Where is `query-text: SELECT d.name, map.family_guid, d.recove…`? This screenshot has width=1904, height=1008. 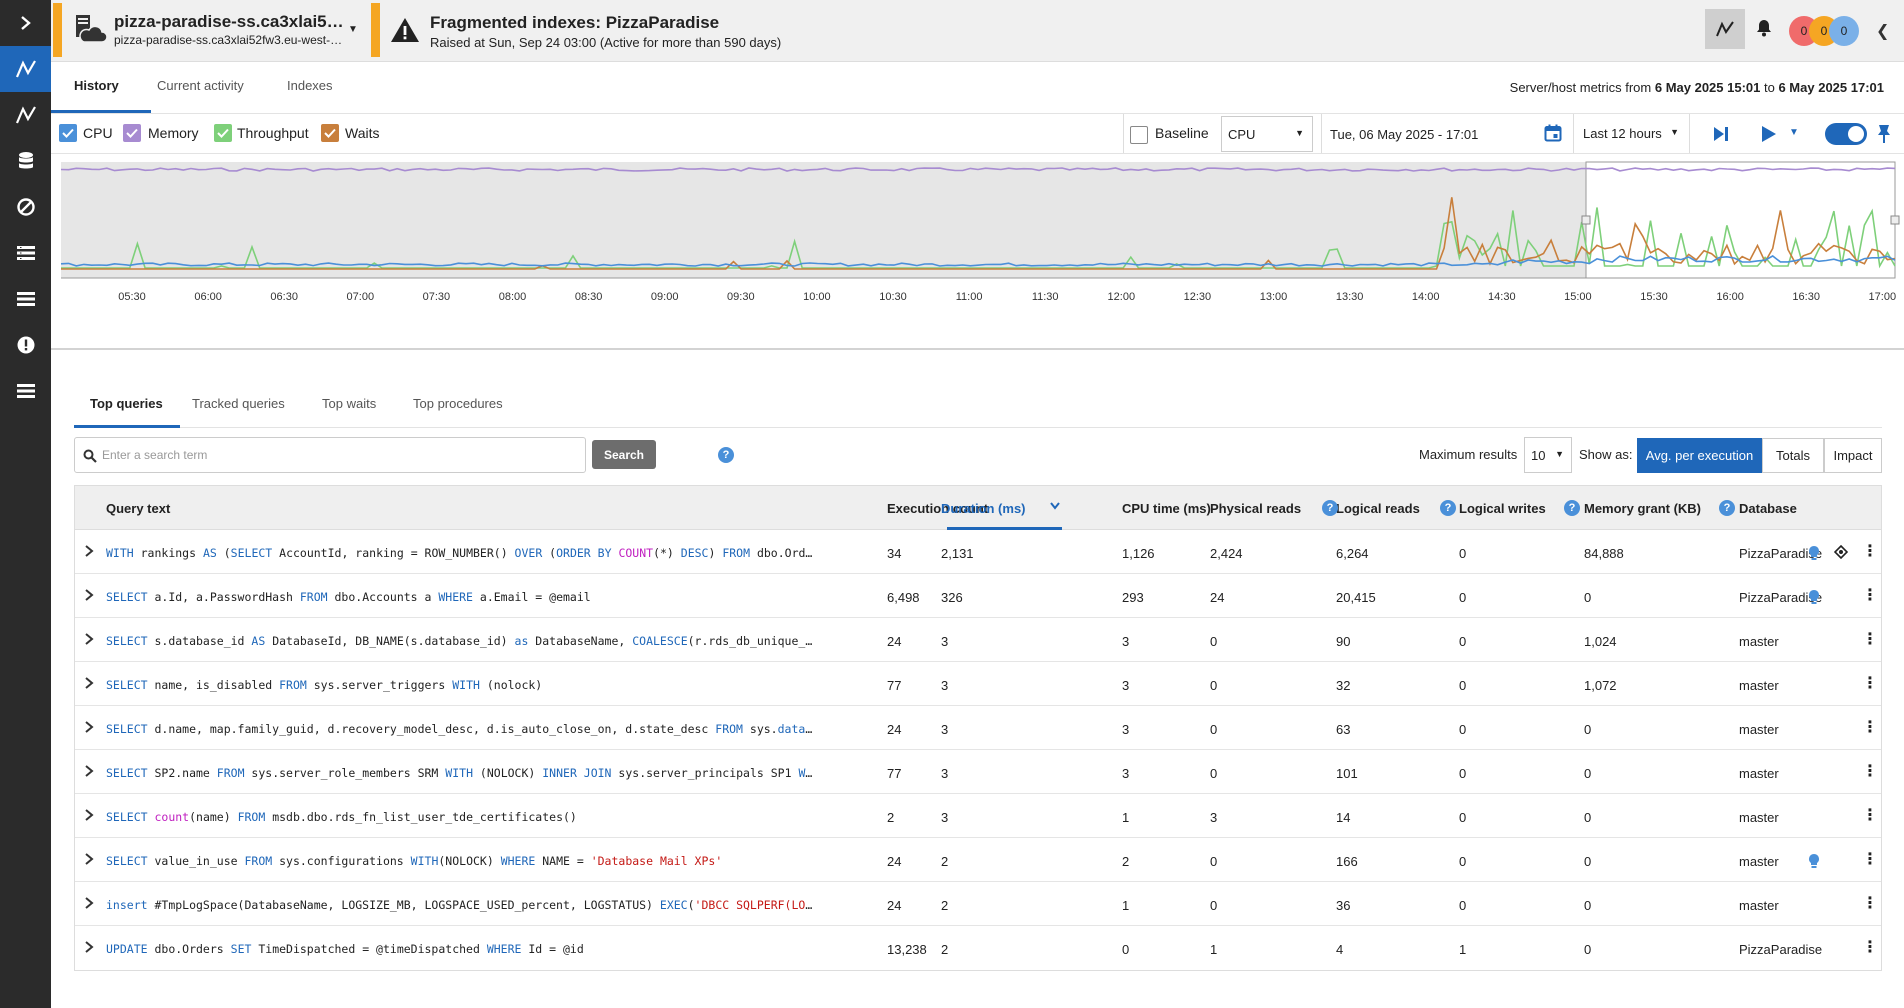 query-text: SELECT d.name, map.family_guid, d.recove… is located at coordinates (462, 729).